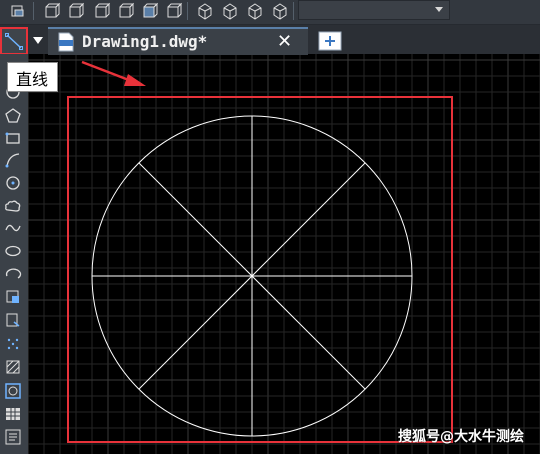 Image resolution: width=540 pixels, height=454 pixels. I want to click on line-tool-highlight, so click(14, 41).